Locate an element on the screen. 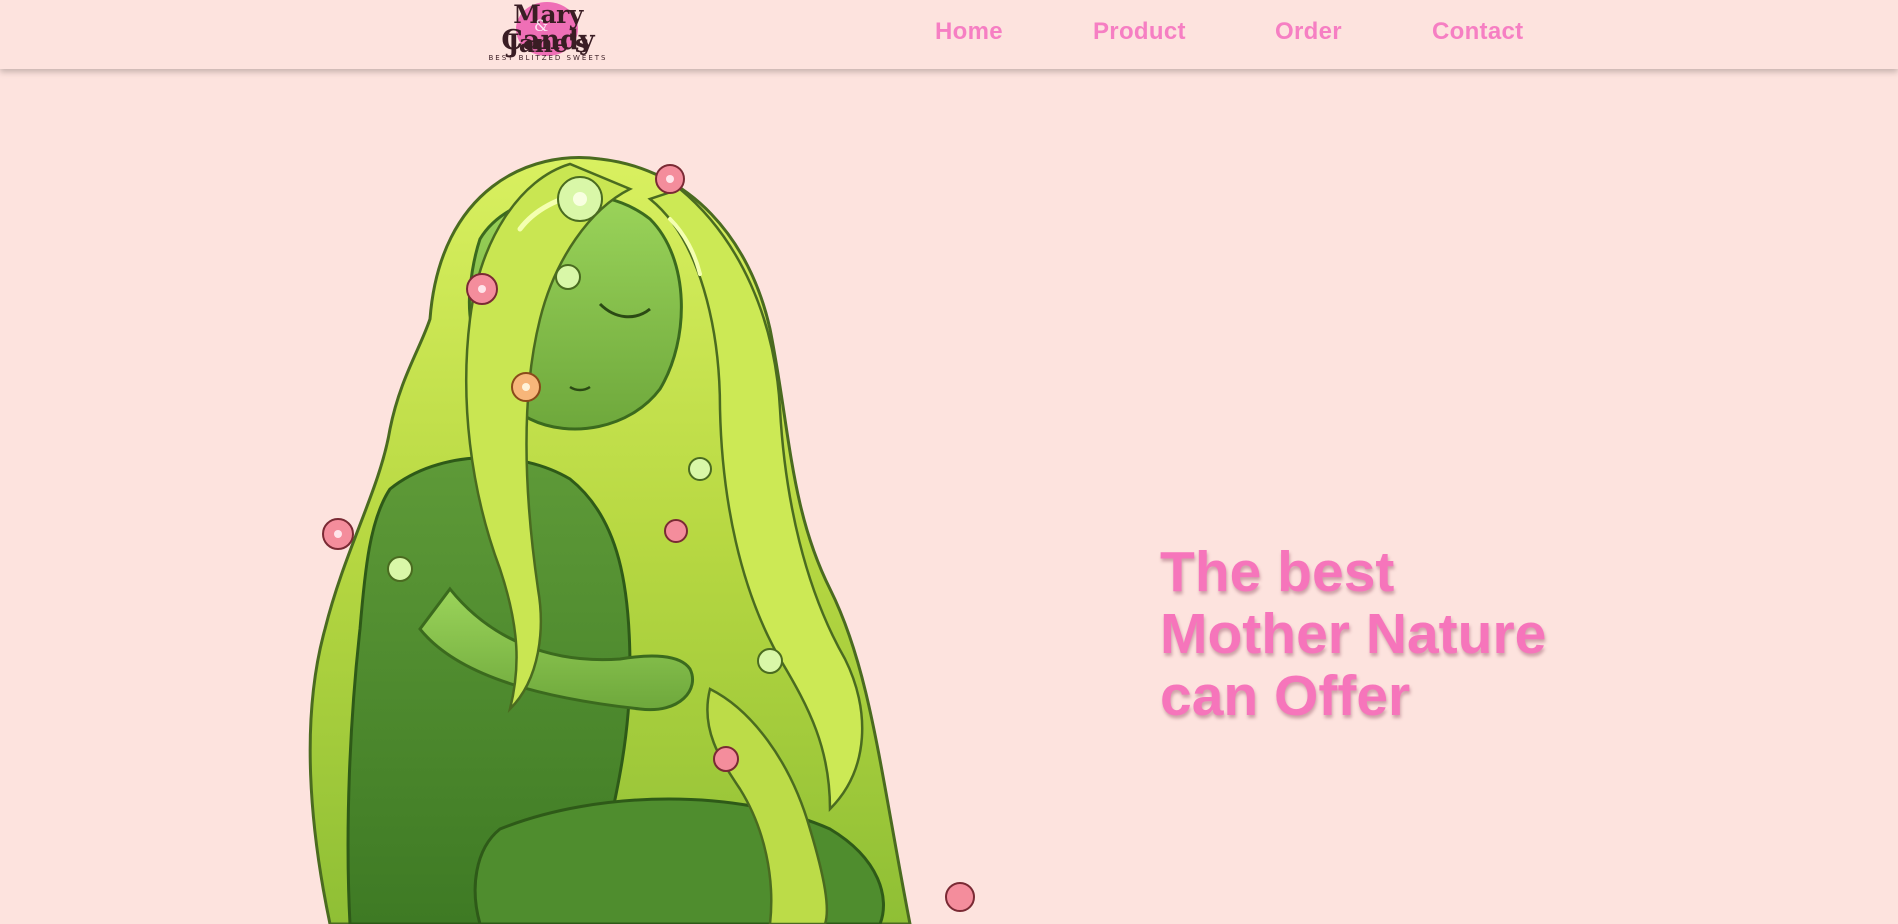 The image size is (1898, 924). logo-tagline: BEST BLITZED SWEETS is located at coordinates (548, 58).